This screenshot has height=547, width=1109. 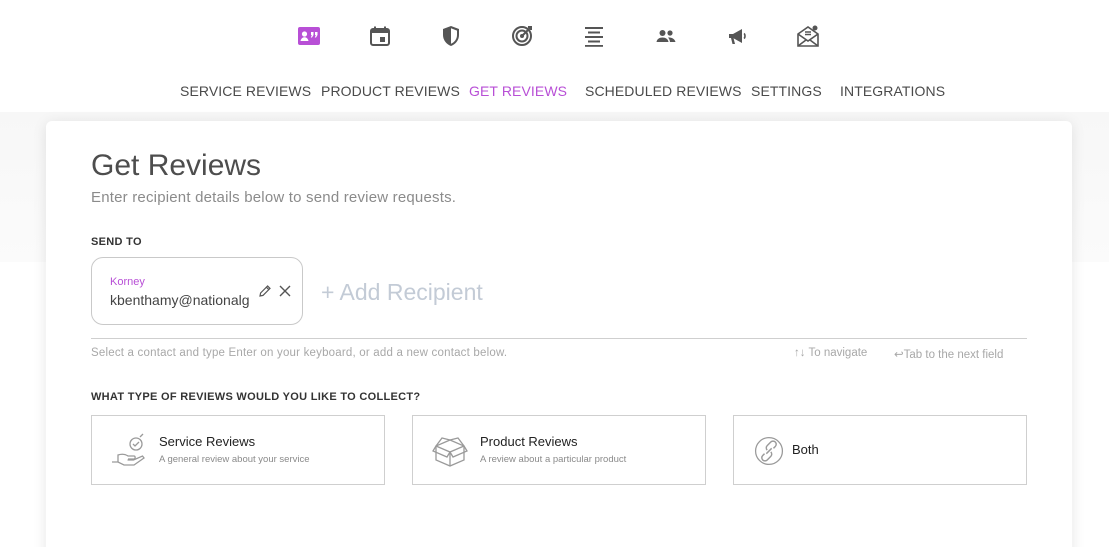 What do you see at coordinates (309, 36) in the screenshot?
I see `reviews-card-icon` at bounding box center [309, 36].